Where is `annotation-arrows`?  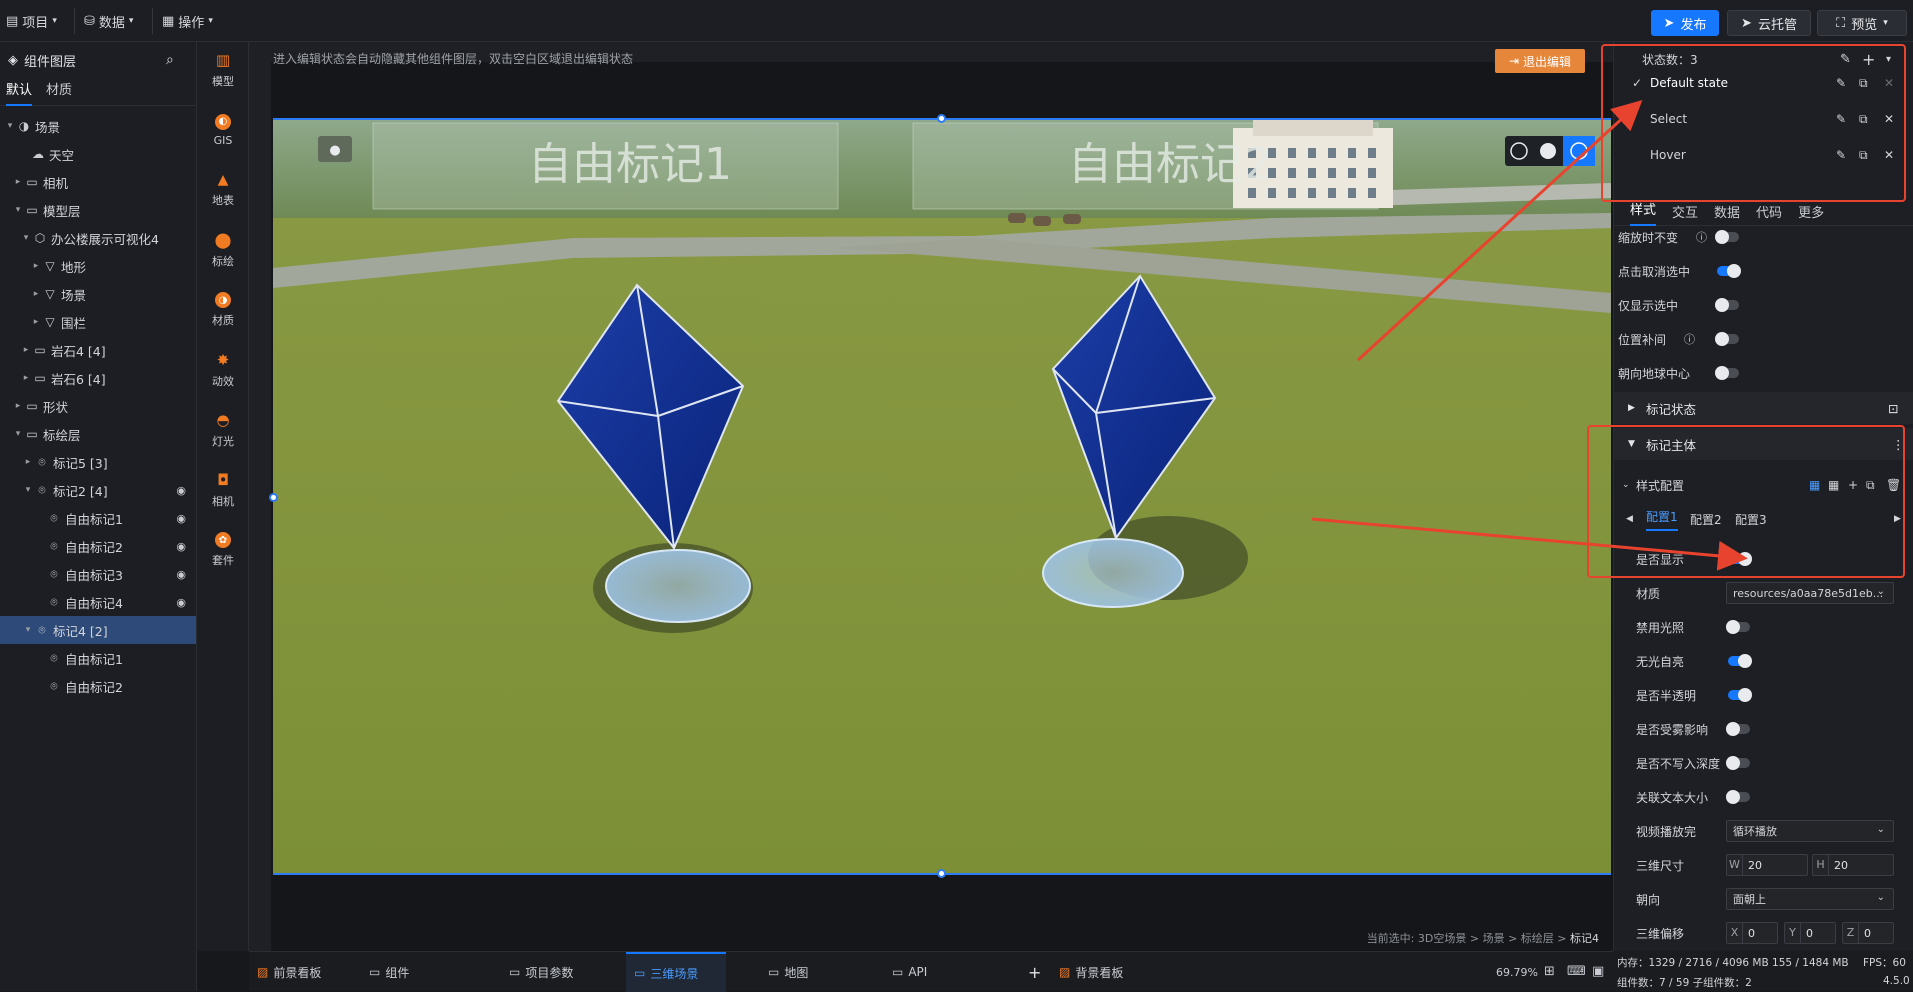 annotation-arrows is located at coordinates (1529, 335).